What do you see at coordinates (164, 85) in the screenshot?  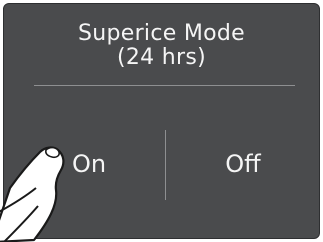 I see `title-divider` at bounding box center [164, 85].